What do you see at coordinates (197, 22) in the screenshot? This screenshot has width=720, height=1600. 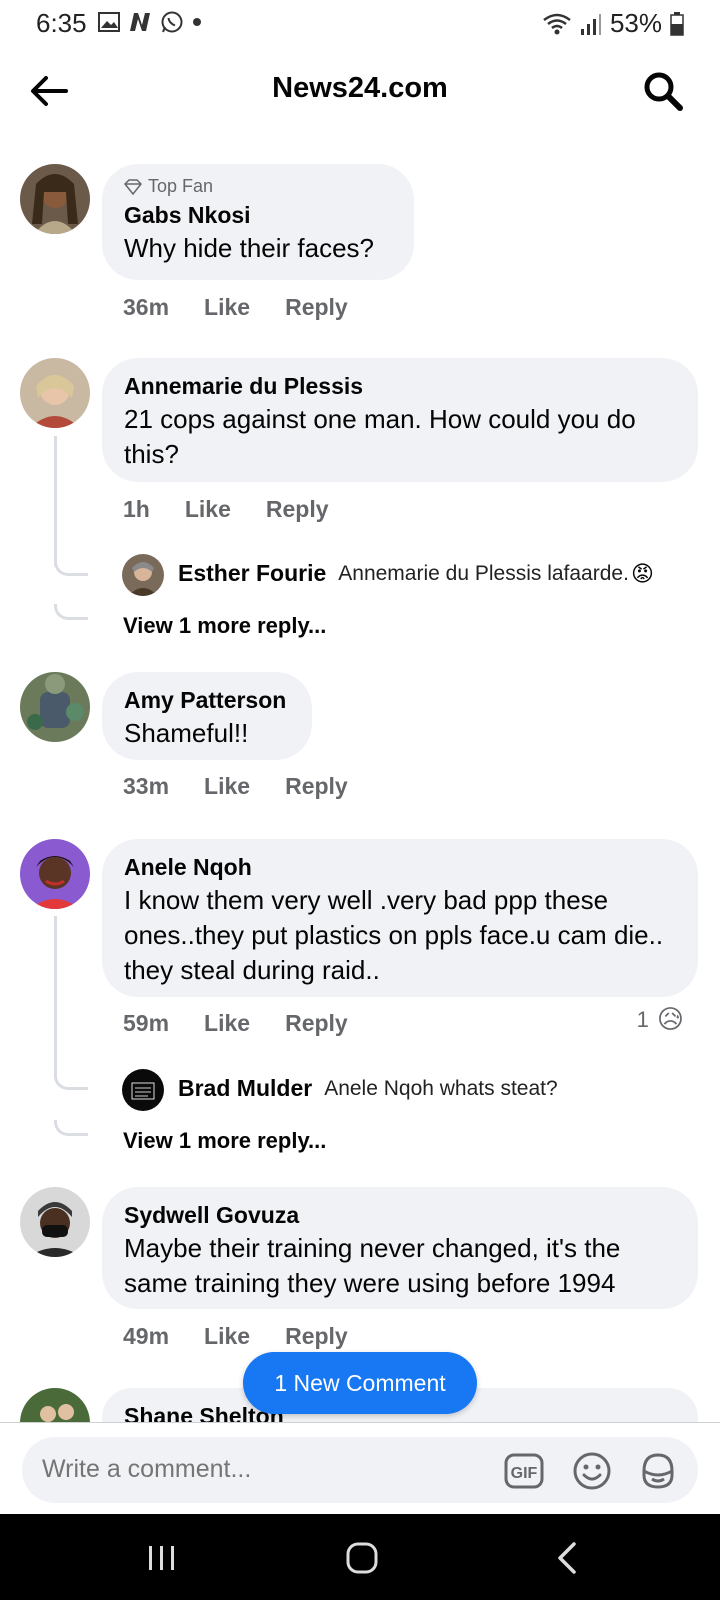 I see `notification-dot-icon` at bounding box center [197, 22].